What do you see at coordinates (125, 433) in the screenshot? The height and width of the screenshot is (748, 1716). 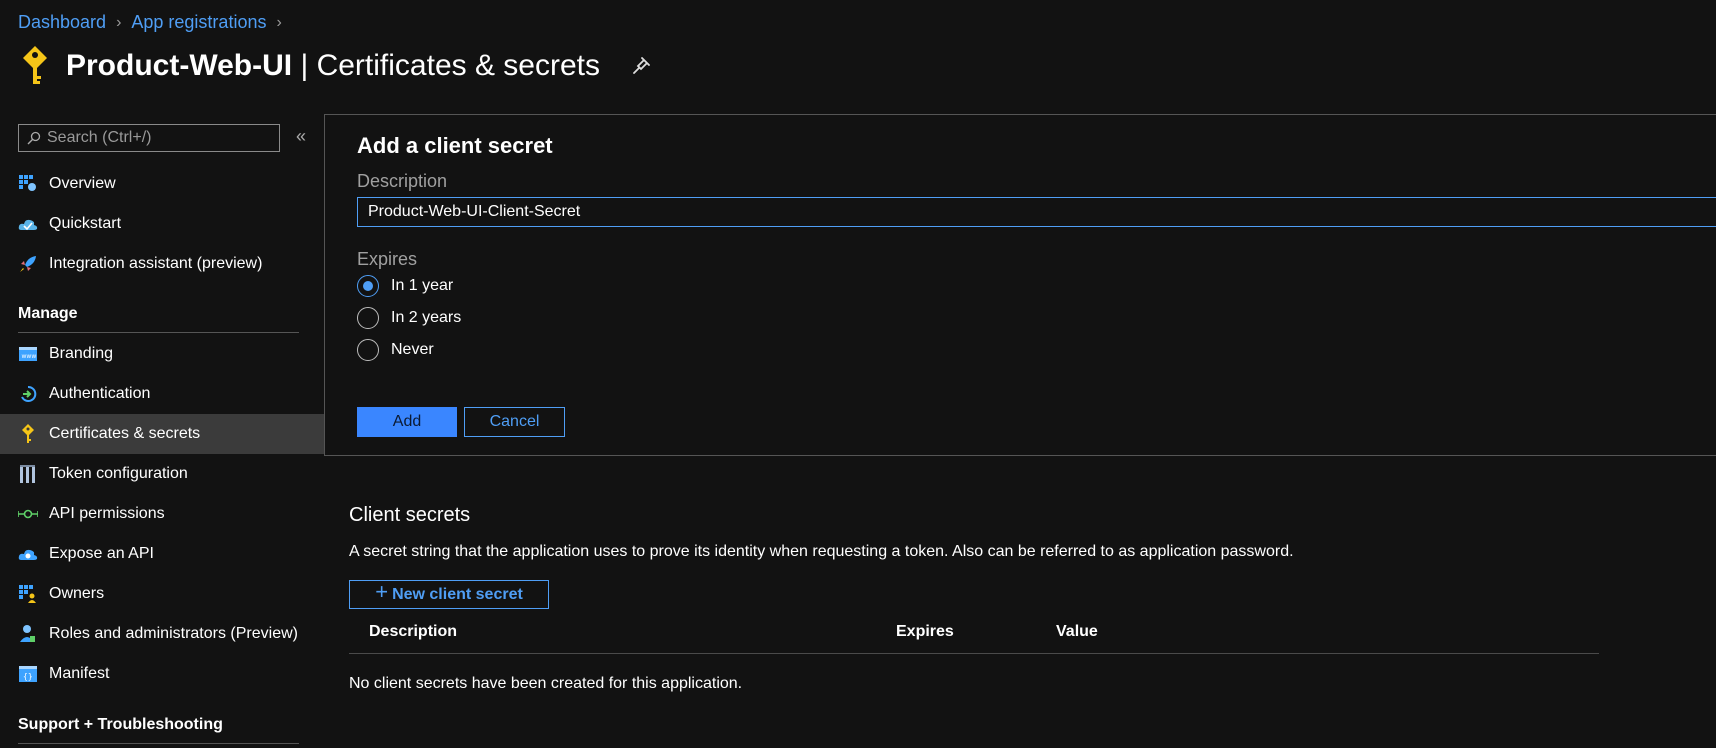 I see `sidebar-item-label: Certificates & secrets` at bounding box center [125, 433].